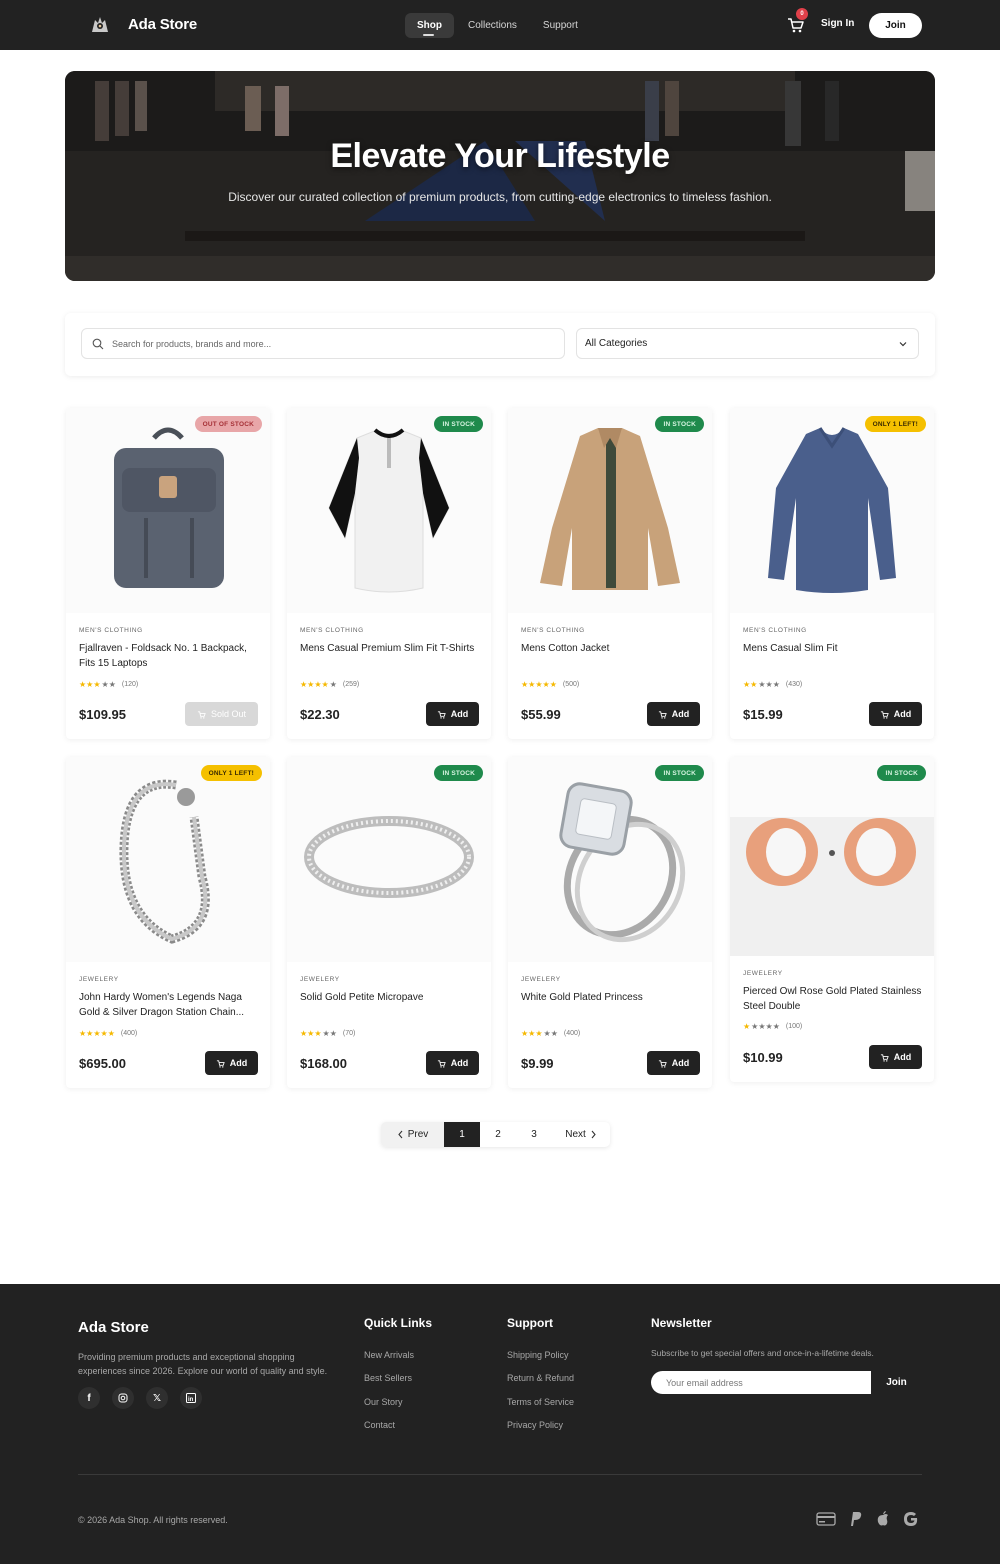  What do you see at coordinates (882, 1518) in the screenshot?
I see `apple-icon` at bounding box center [882, 1518].